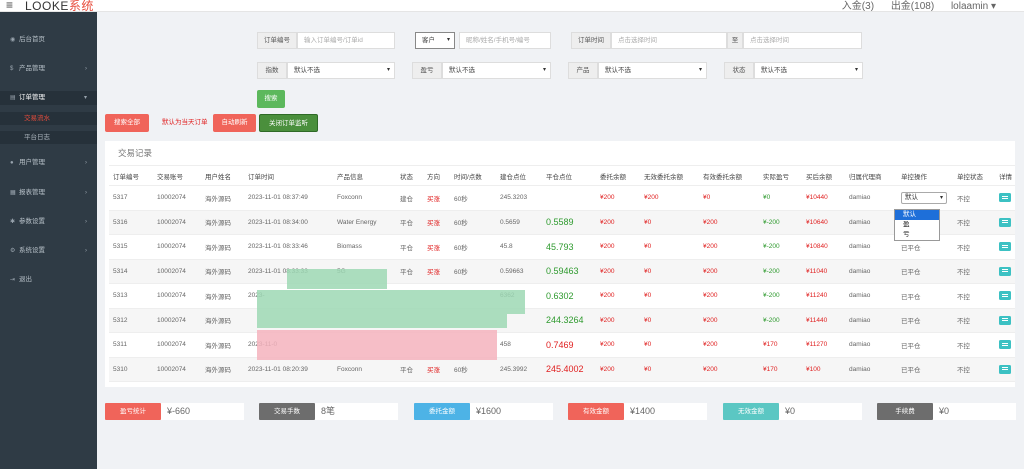 This screenshot has width=1024, height=469. What do you see at coordinates (665, 411) in the screenshot?
I see `stat-value-valid: ¥1400` at bounding box center [665, 411].